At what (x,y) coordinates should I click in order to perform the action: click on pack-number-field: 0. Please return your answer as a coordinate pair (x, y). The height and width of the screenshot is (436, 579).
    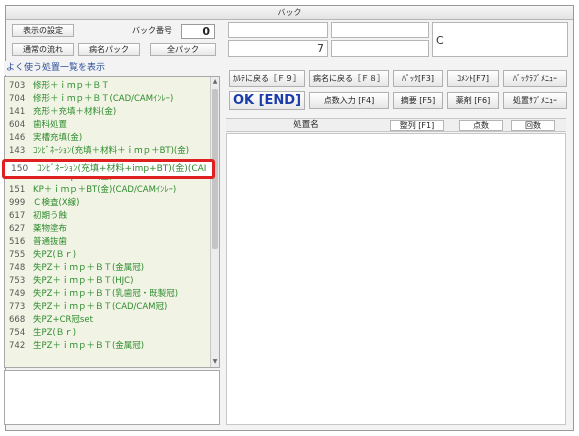
    Looking at the image, I should click on (198, 31).